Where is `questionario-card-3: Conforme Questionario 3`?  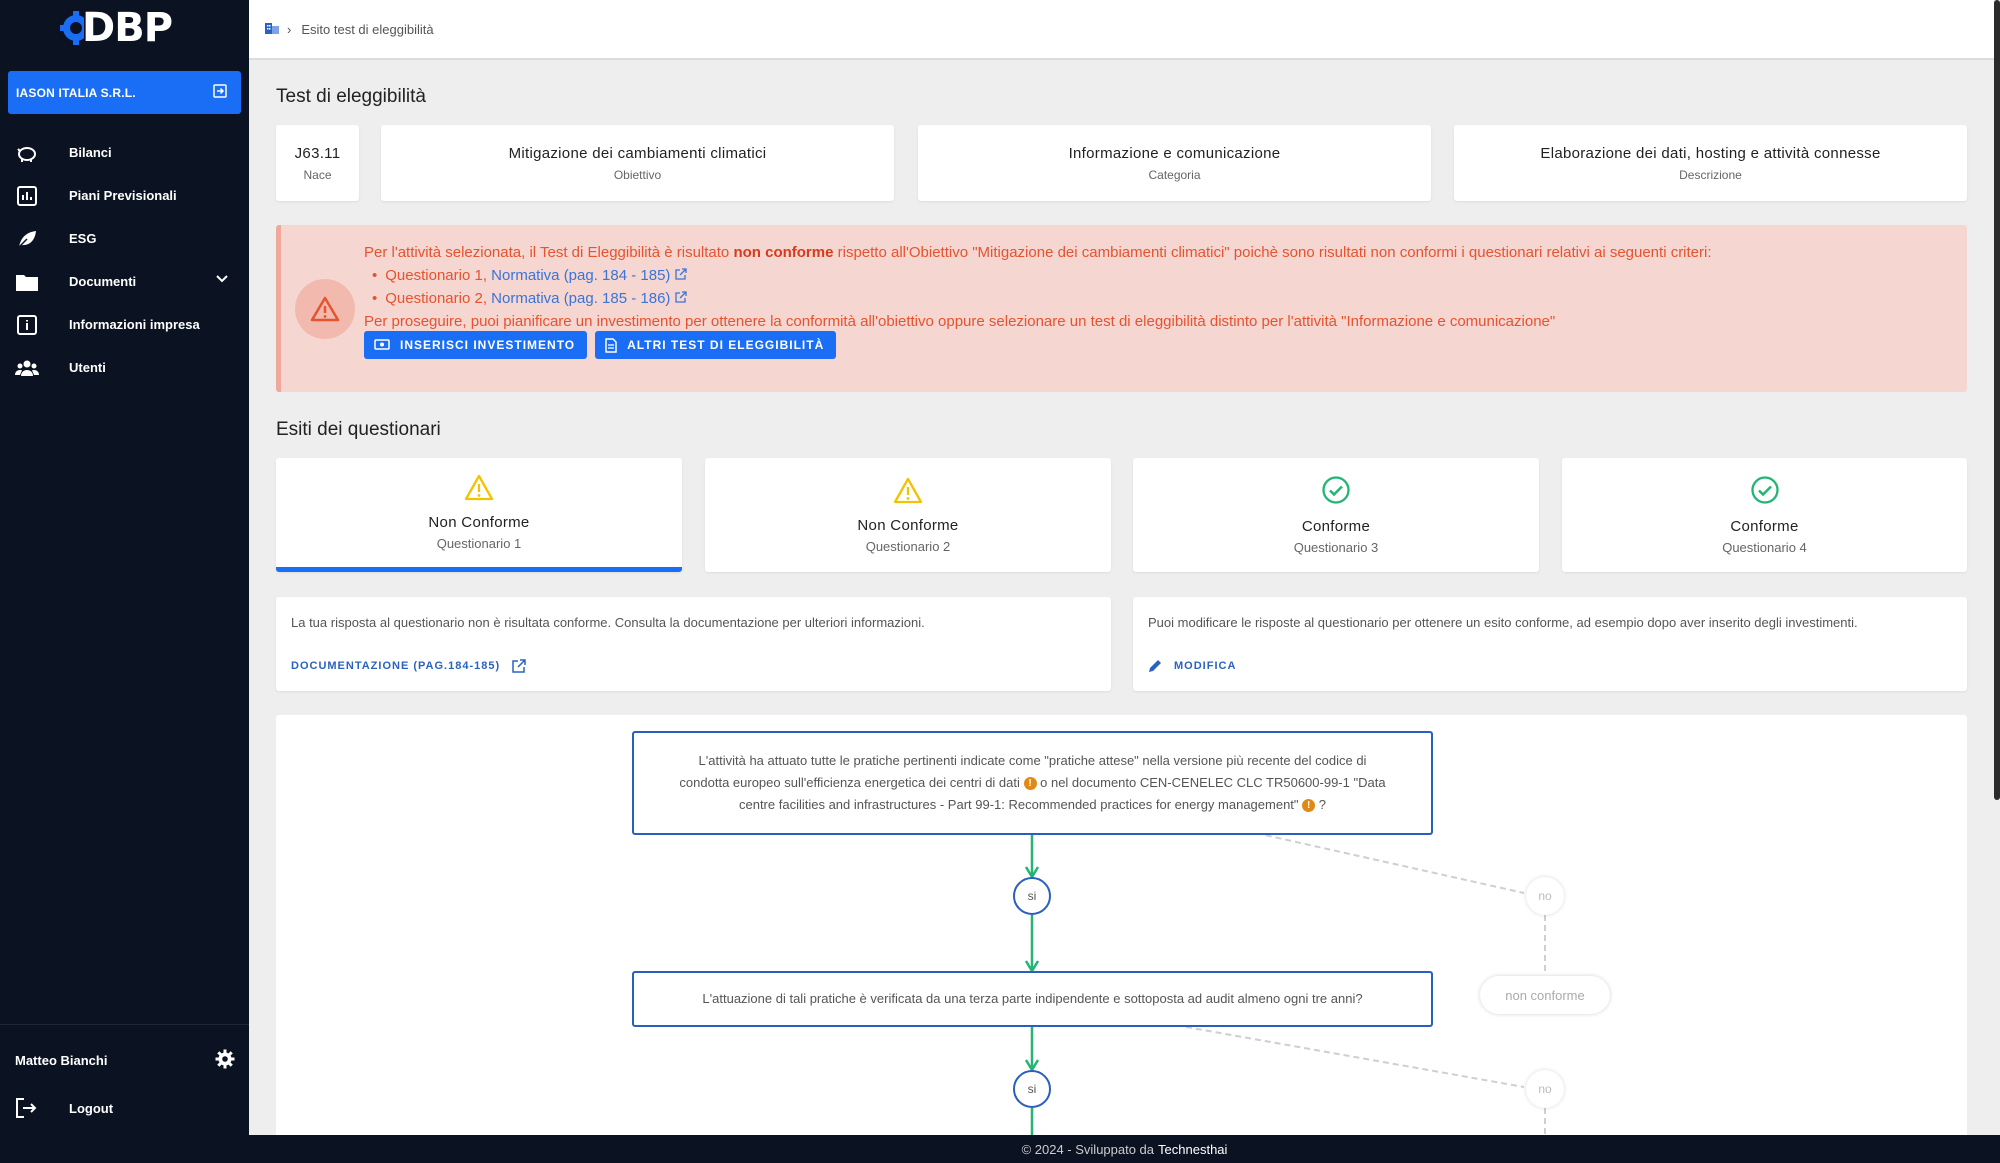 questionario-card-3: Conforme Questionario 3 is located at coordinates (1336, 515).